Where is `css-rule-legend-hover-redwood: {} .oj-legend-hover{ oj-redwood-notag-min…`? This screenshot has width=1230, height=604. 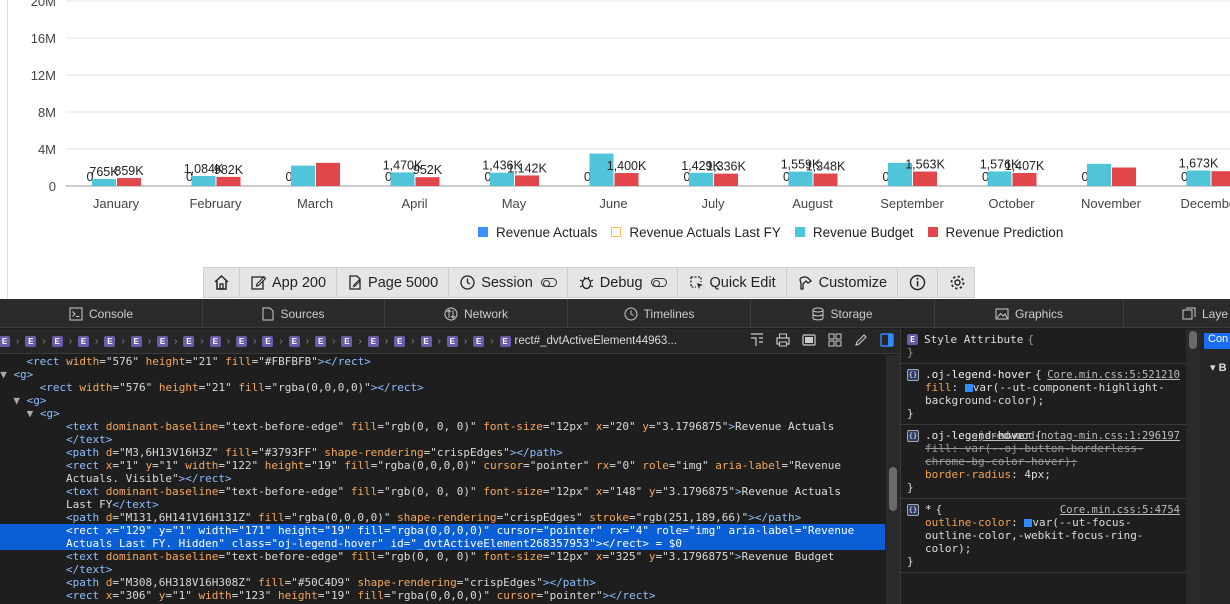 css-rule-legend-hover-redwood: {} .oj-legend-hover{ oj-redwood-notag-min… is located at coordinates (1043, 462).